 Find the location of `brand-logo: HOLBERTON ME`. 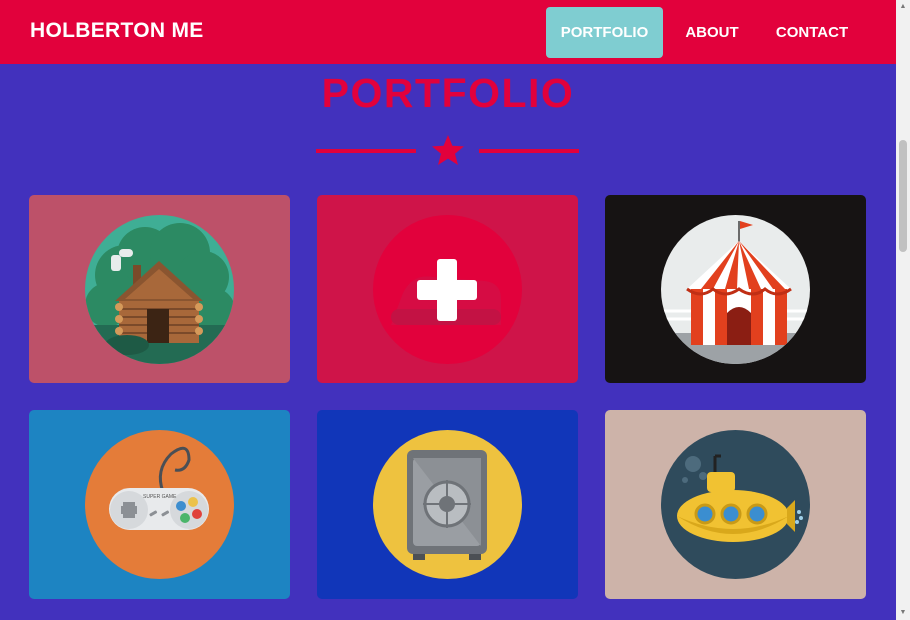

brand-logo: HOLBERTON ME is located at coordinates (117, 31).